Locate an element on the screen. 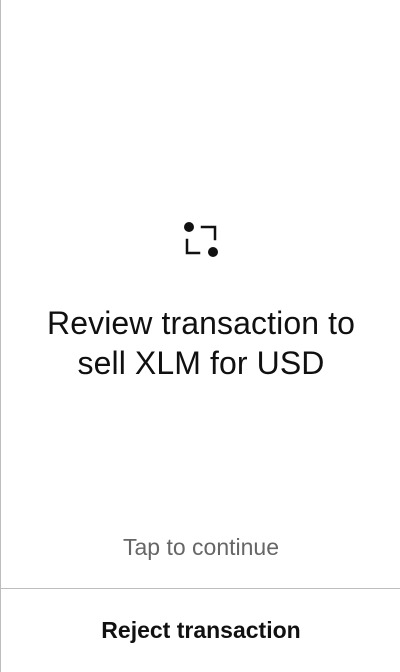 The width and height of the screenshot is (400, 672). tap-to-continue-text: Tap to continue is located at coordinates (200, 547).